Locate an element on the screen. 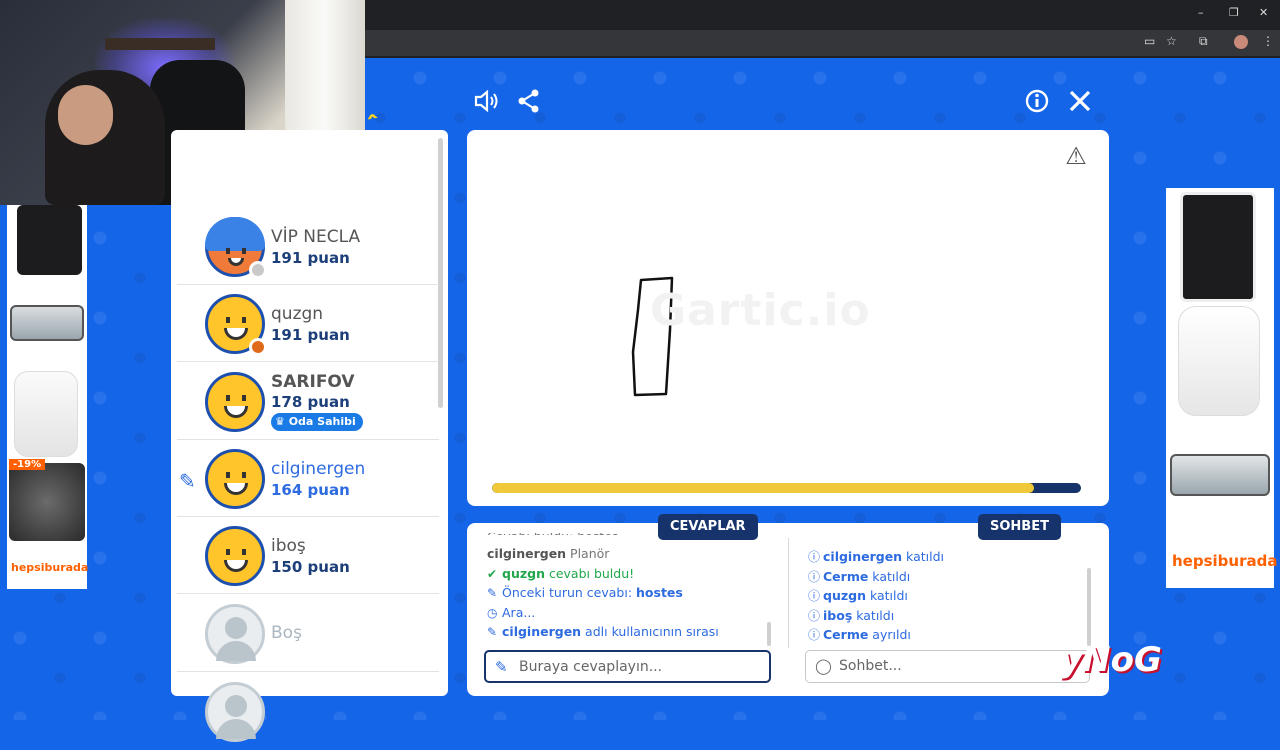 The image size is (1280, 750). list-item: ✎ cilginergen adlı kullanıcının sırası is located at coordinates (603, 632).